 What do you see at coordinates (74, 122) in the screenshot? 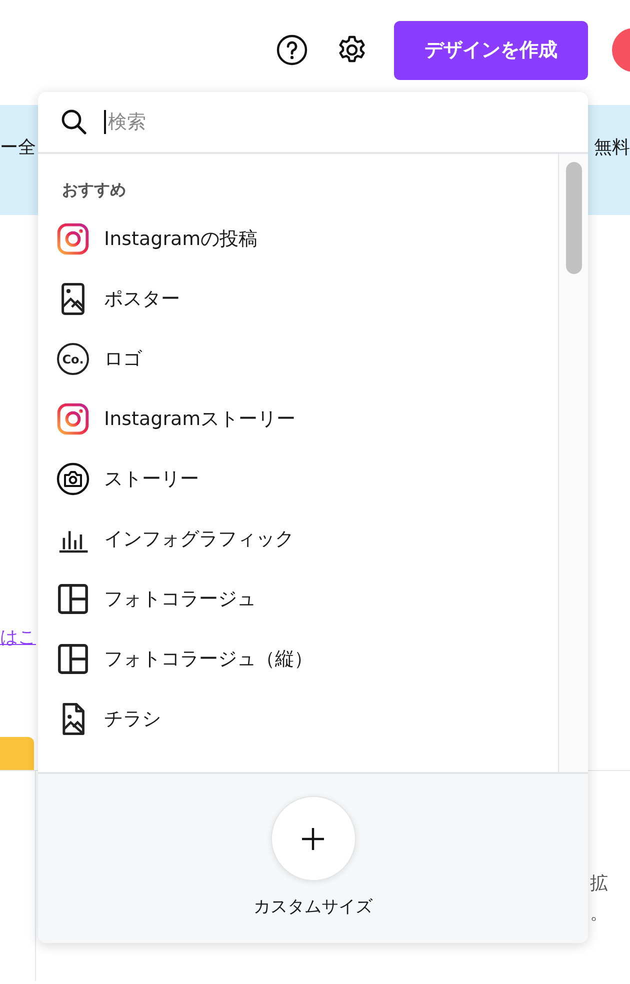
I see `search-icon` at bounding box center [74, 122].